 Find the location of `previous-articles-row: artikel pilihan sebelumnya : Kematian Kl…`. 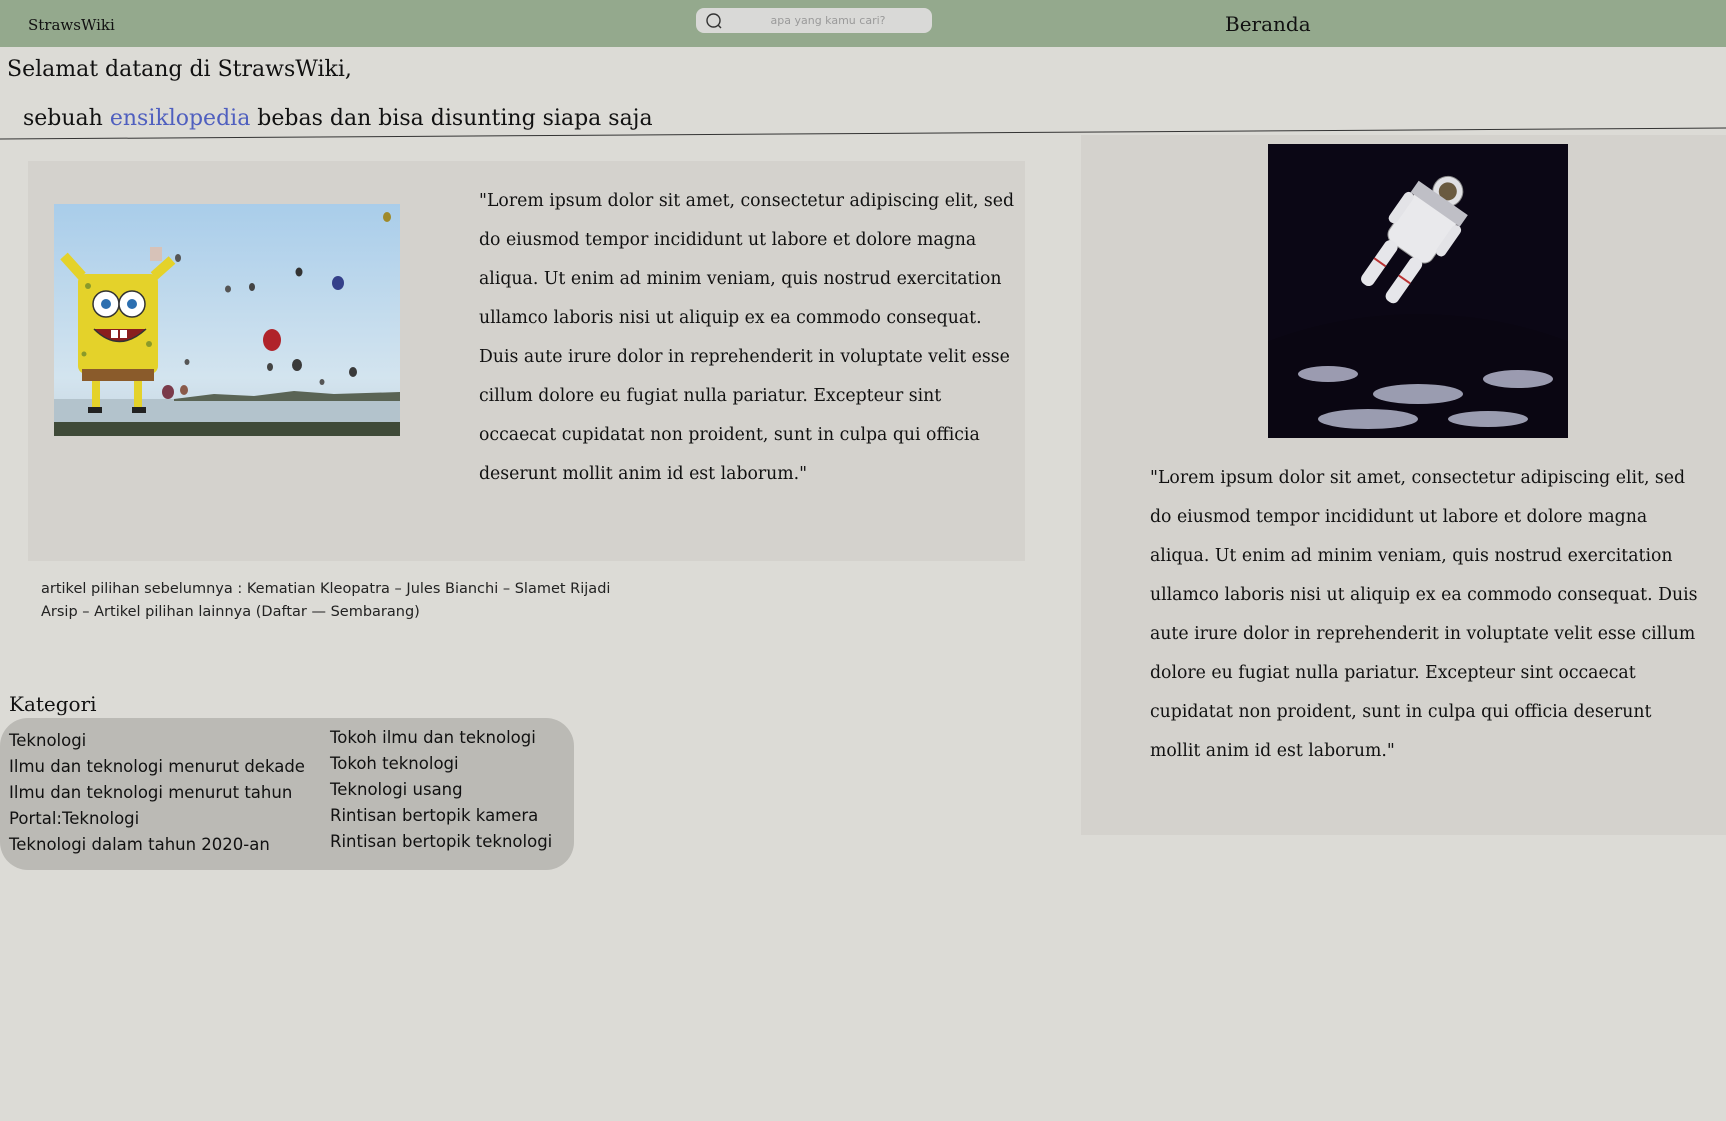

previous-articles-row: artikel pilihan sebelumnya : Kematian Kl… is located at coordinates (325, 589).